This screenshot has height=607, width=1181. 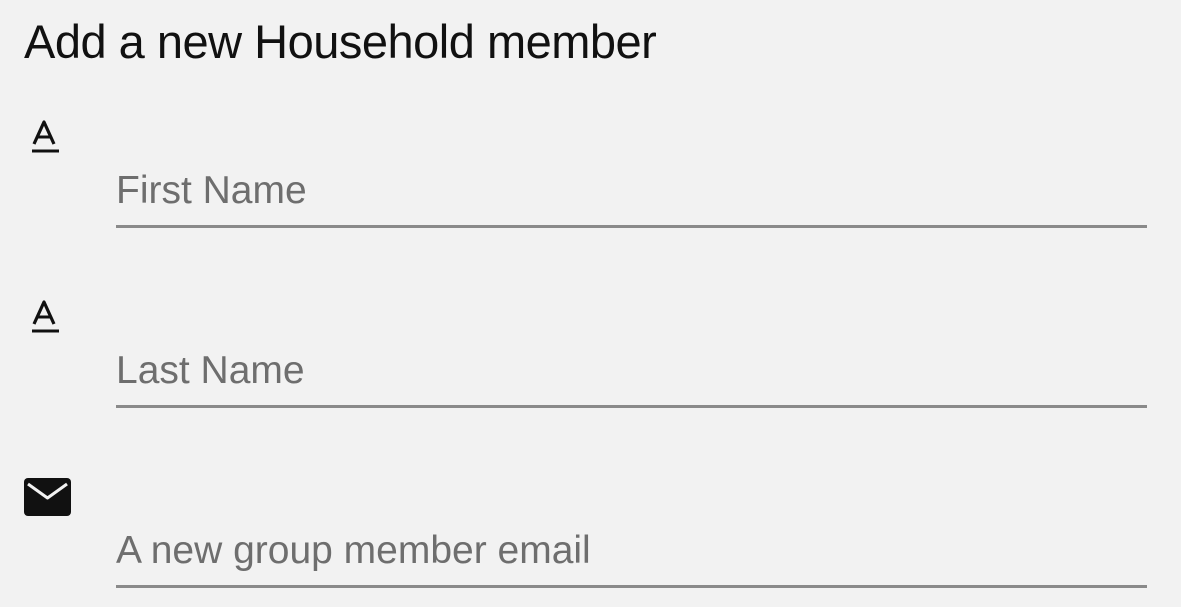 I want to click on first-name-field, so click(x=631, y=198).